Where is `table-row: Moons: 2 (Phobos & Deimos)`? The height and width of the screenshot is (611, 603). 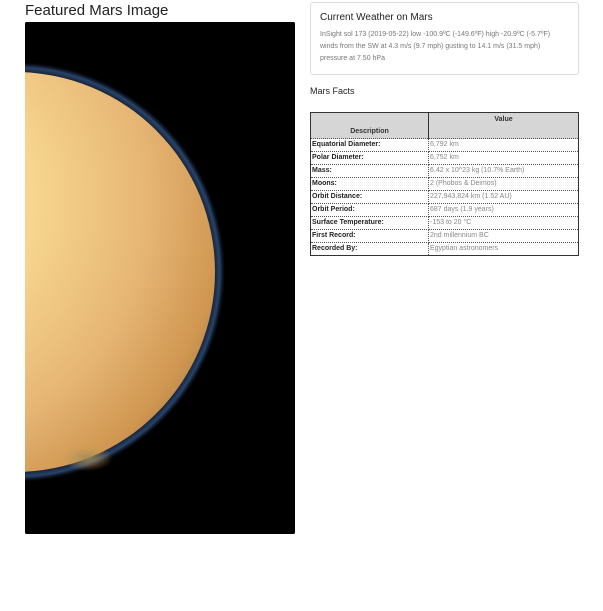 table-row: Moons: 2 (Phobos & Deimos) is located at coordinates (444, 184).